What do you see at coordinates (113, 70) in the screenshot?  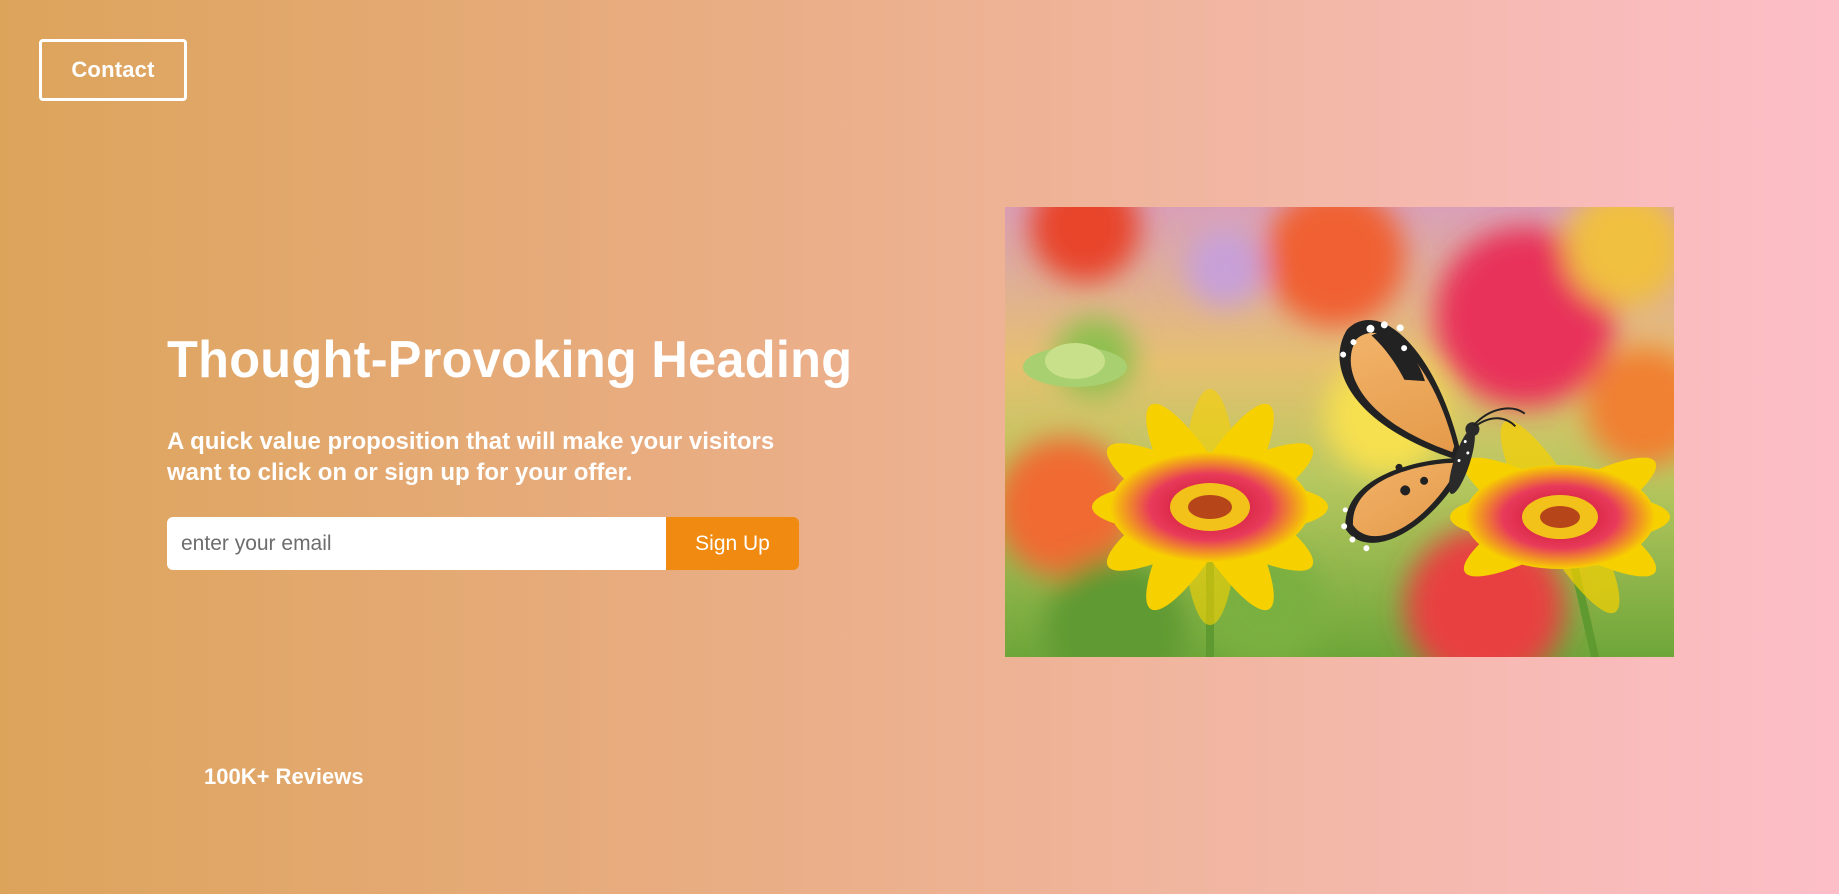 I see `contact-button: Contact` at bounding box center [113, 70].